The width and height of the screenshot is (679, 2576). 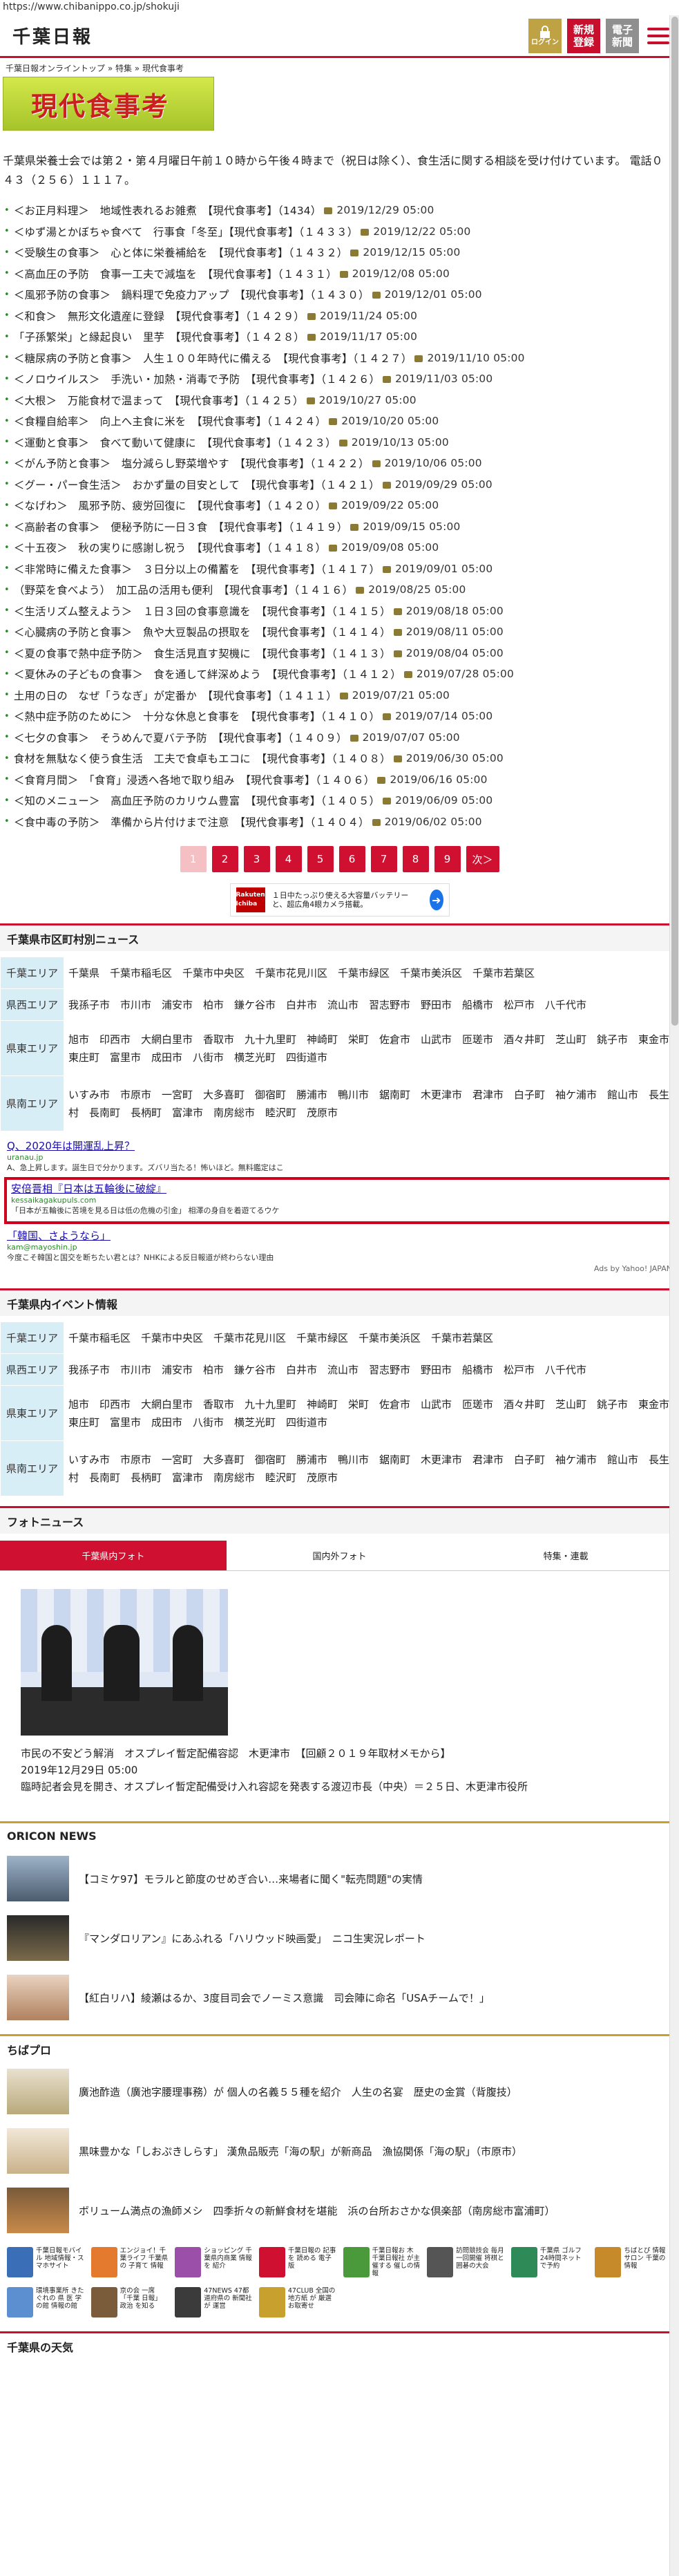 What do you see at coordinates (159, 315) in the screenshot?
I see `article-title: ＜和食＞ 無形文化遺産に登録 【現代食事考】（１４２９）` at bounding box center [159, 315].